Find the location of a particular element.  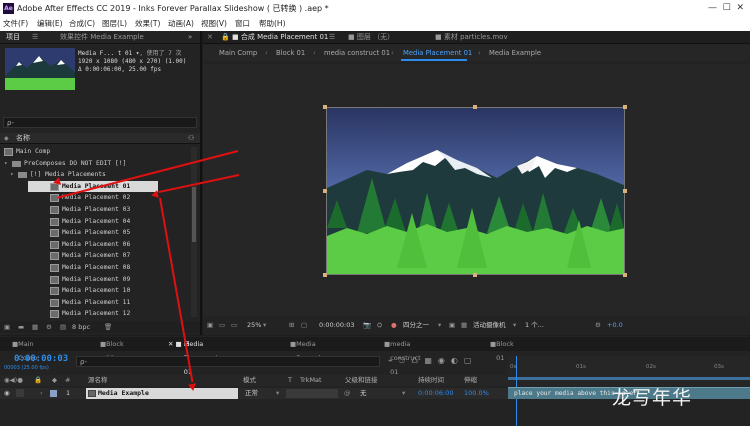

viewer-timecode: 0:00:00:03 is located at coordinates (337, 325).